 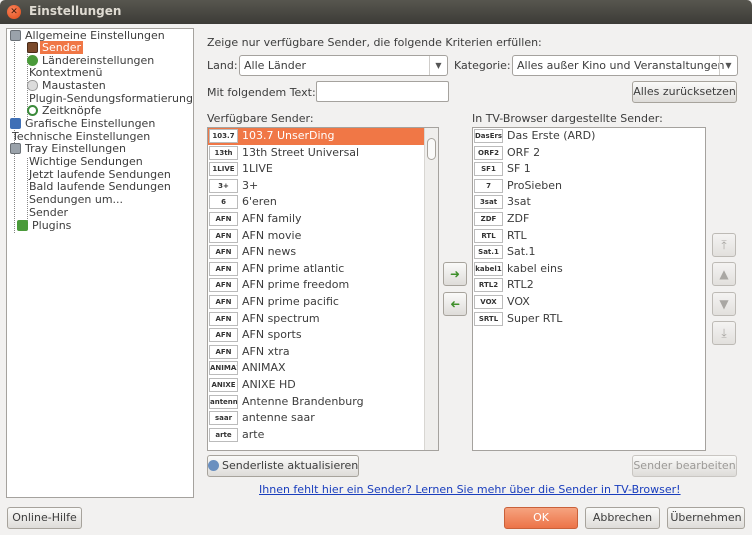 I want to click on channel-row: AFN AFN sports, so click(x=316, y=335).